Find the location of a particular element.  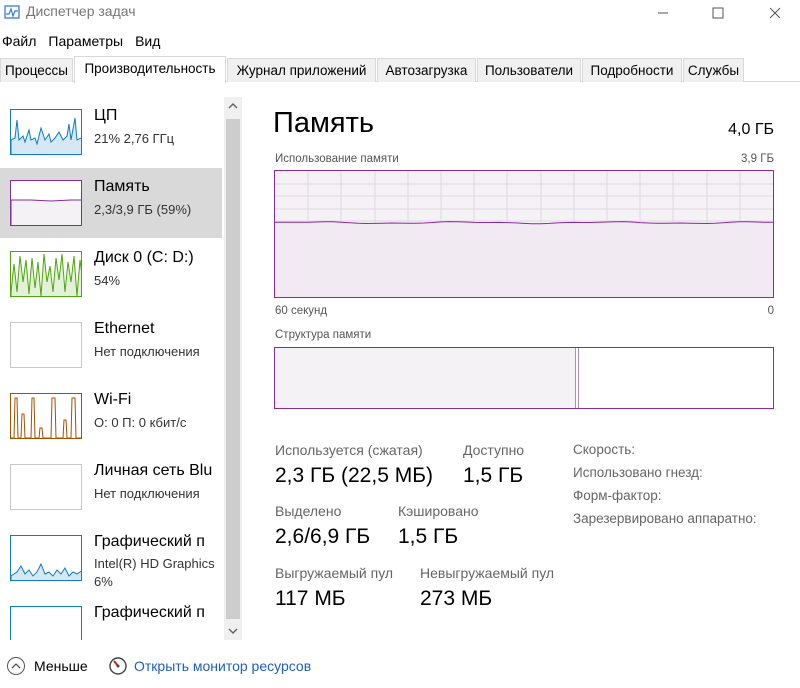

tab-app-history: Журнал приложений is located at coordinates (301, 70).